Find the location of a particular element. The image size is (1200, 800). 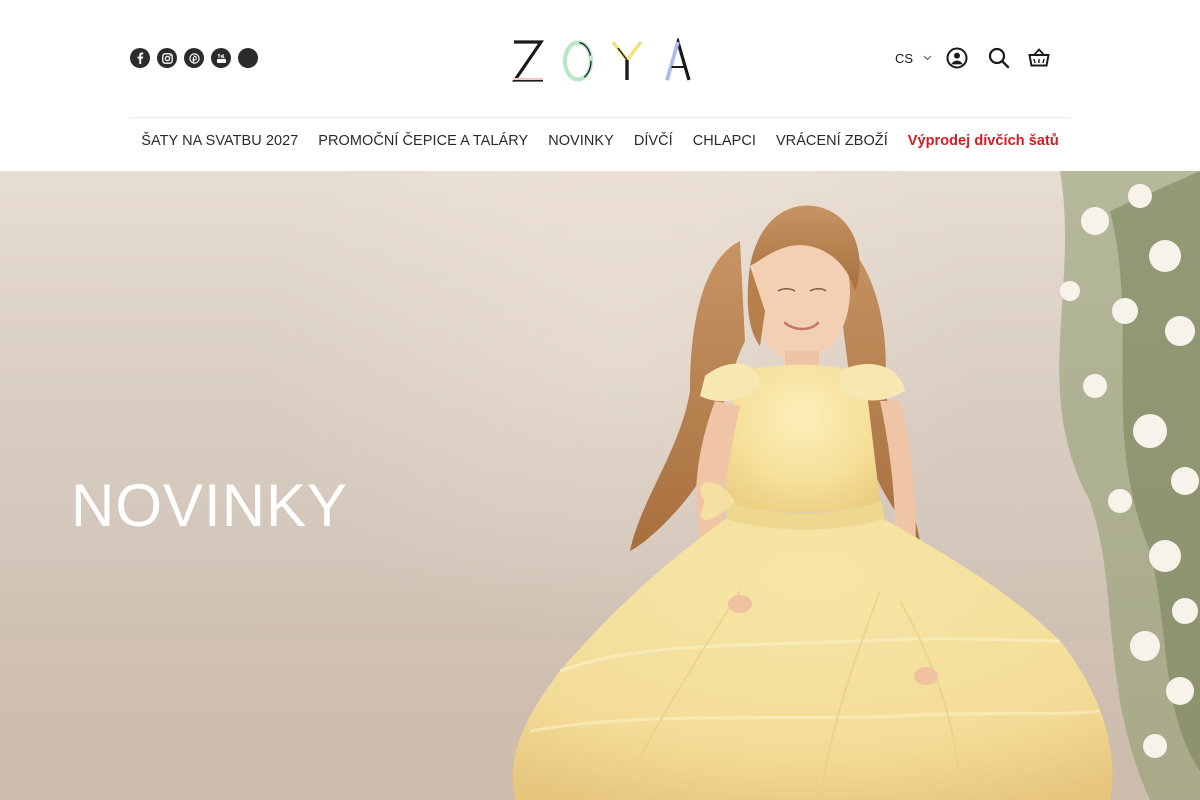

hero-title: NOVINKY is located at coordinates (210, 505).